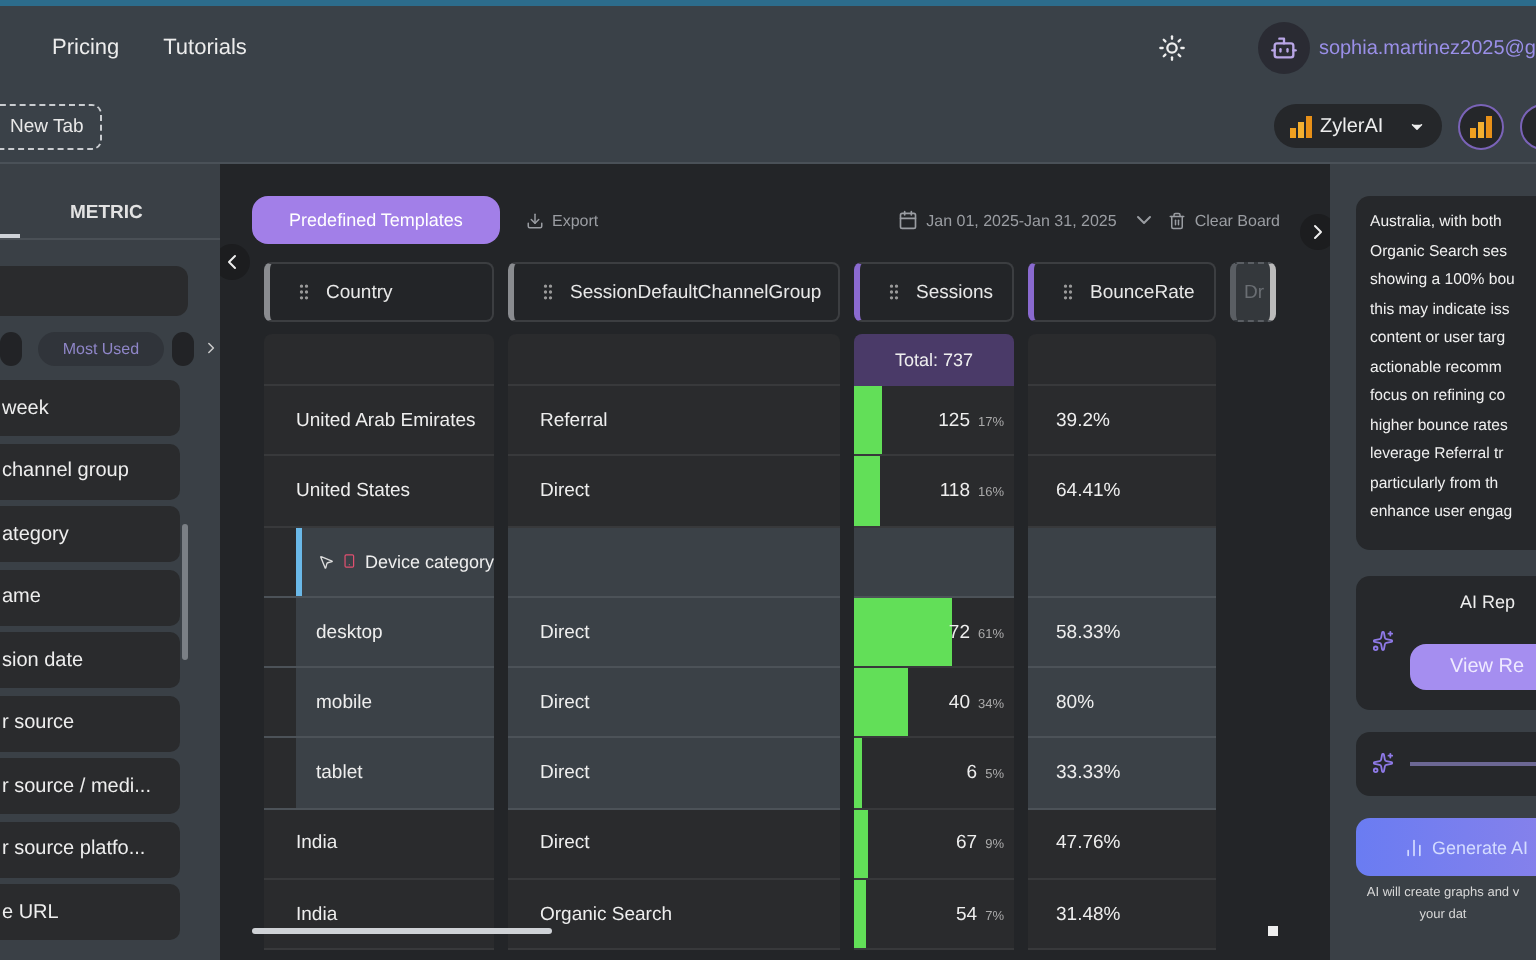 The image size is (1536, 960). What do you see at coordinates (379, 421) in the screenshot?
I see `table-cell: United Arab Emirates` at bounding box center [379, 421].